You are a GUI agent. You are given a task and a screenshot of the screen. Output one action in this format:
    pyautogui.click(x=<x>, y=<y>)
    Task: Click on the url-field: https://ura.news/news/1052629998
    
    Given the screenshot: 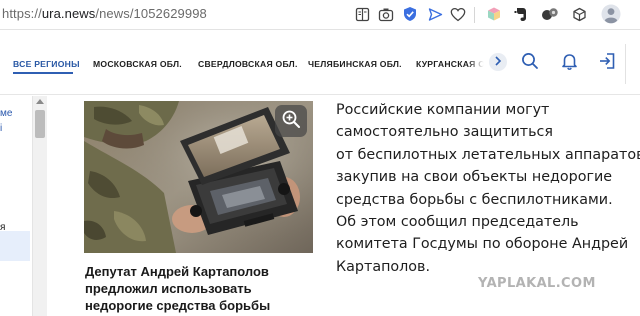 What is the action you would take?
    pyautogui.click(x=104, y=13)
    